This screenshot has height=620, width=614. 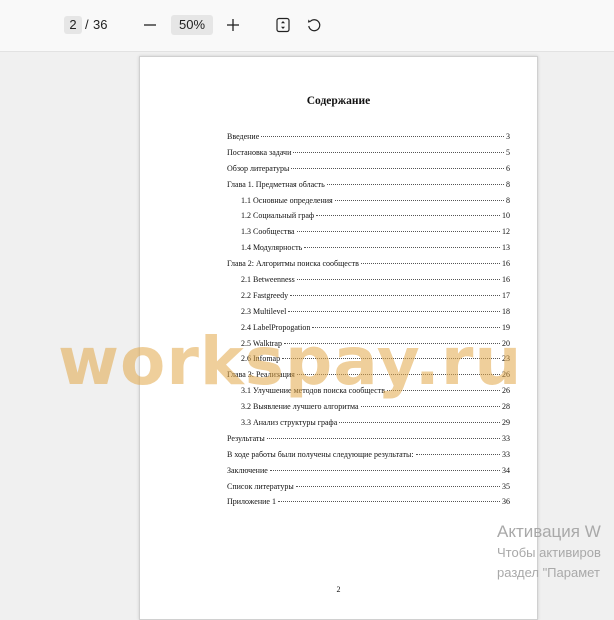 What do you see at coordinates (506, 359) in the screenshot?
I see `toc-entry-page: 23` at bounding box center [506, 359].